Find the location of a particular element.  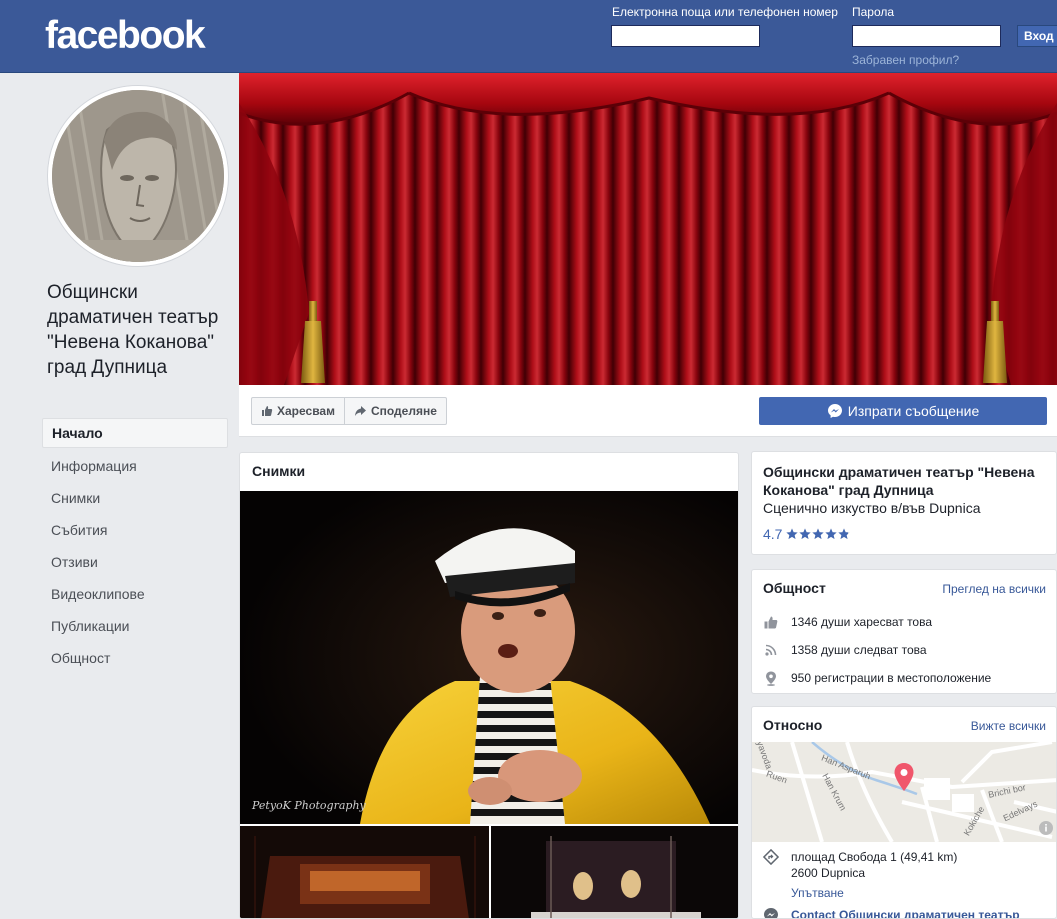

likes-stat: 1346 души харесват това is located at coordinates (847, 622).